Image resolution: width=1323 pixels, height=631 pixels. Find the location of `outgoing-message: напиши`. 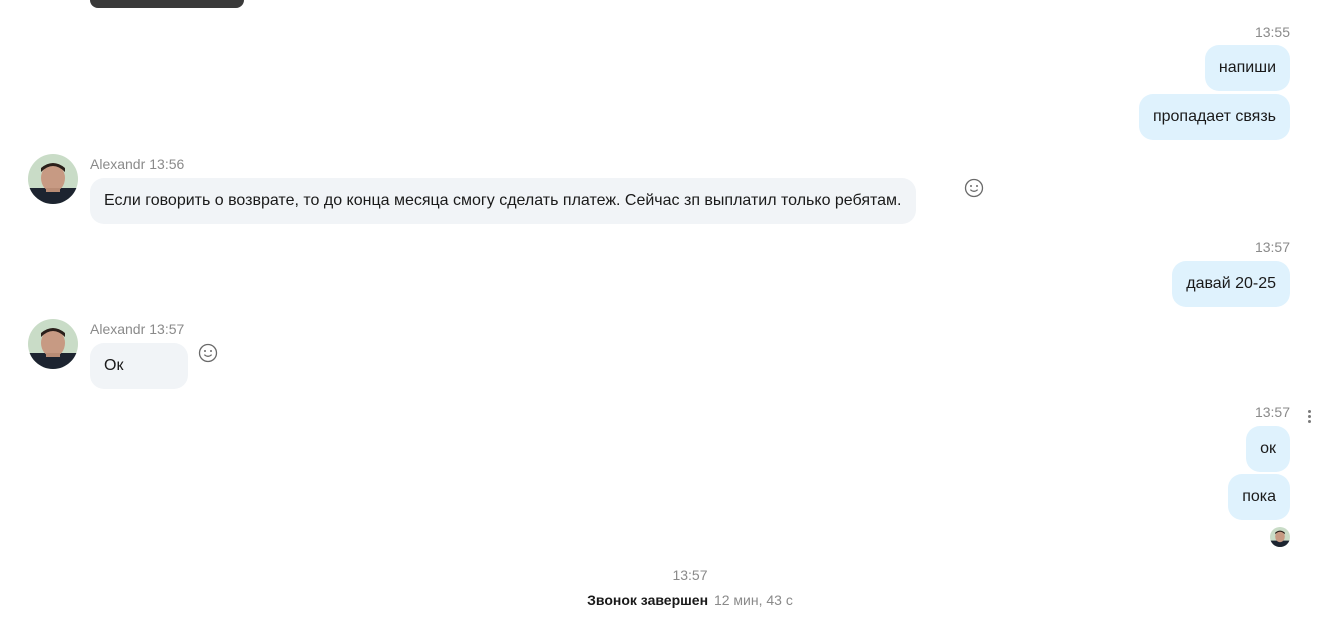

outgoing-message: напиши is located at coordinates (1247, 68).